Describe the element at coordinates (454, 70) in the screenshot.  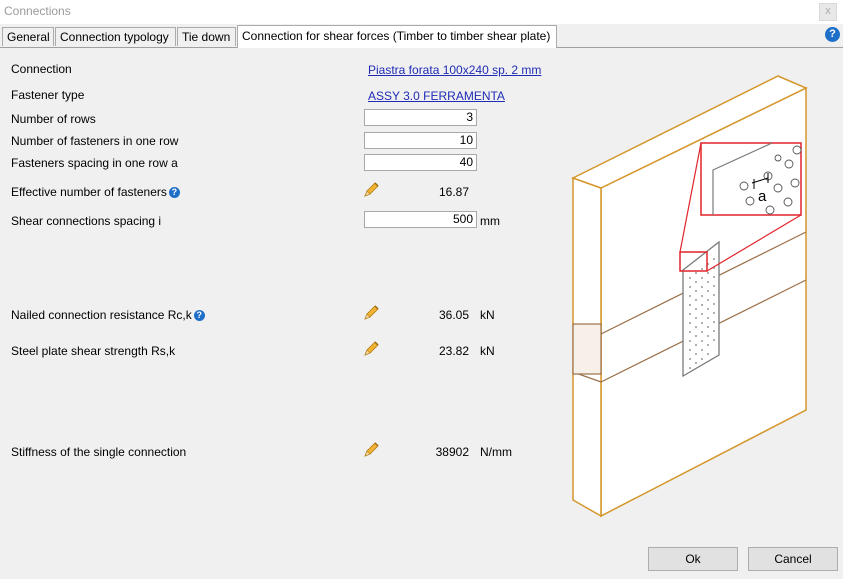
I see `connection-link: Piastra forata 100x240 sp. 2 mm` at that location.